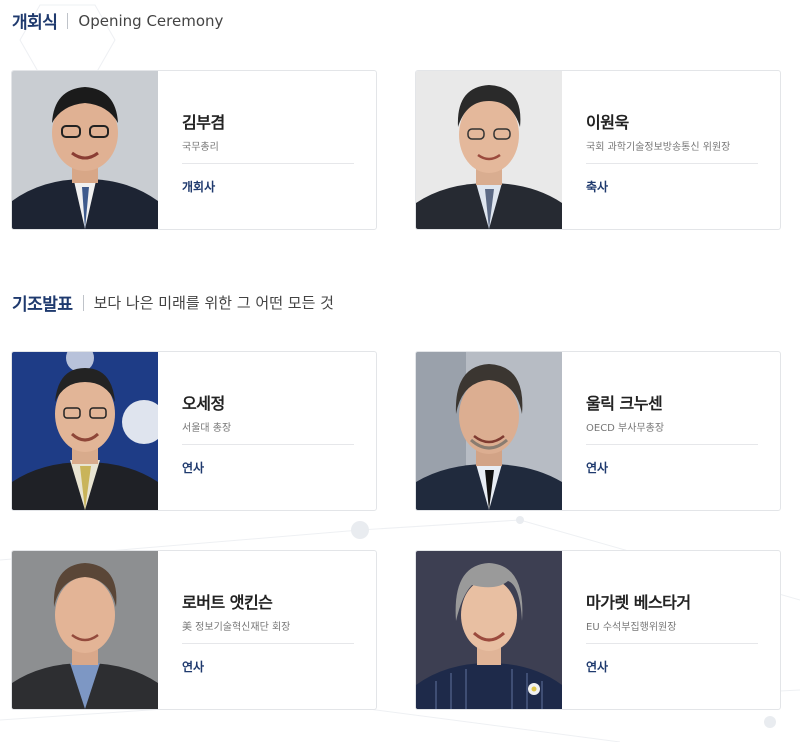  I want to click on speaker-role: OECD 부사무총장, so click(625, 428).